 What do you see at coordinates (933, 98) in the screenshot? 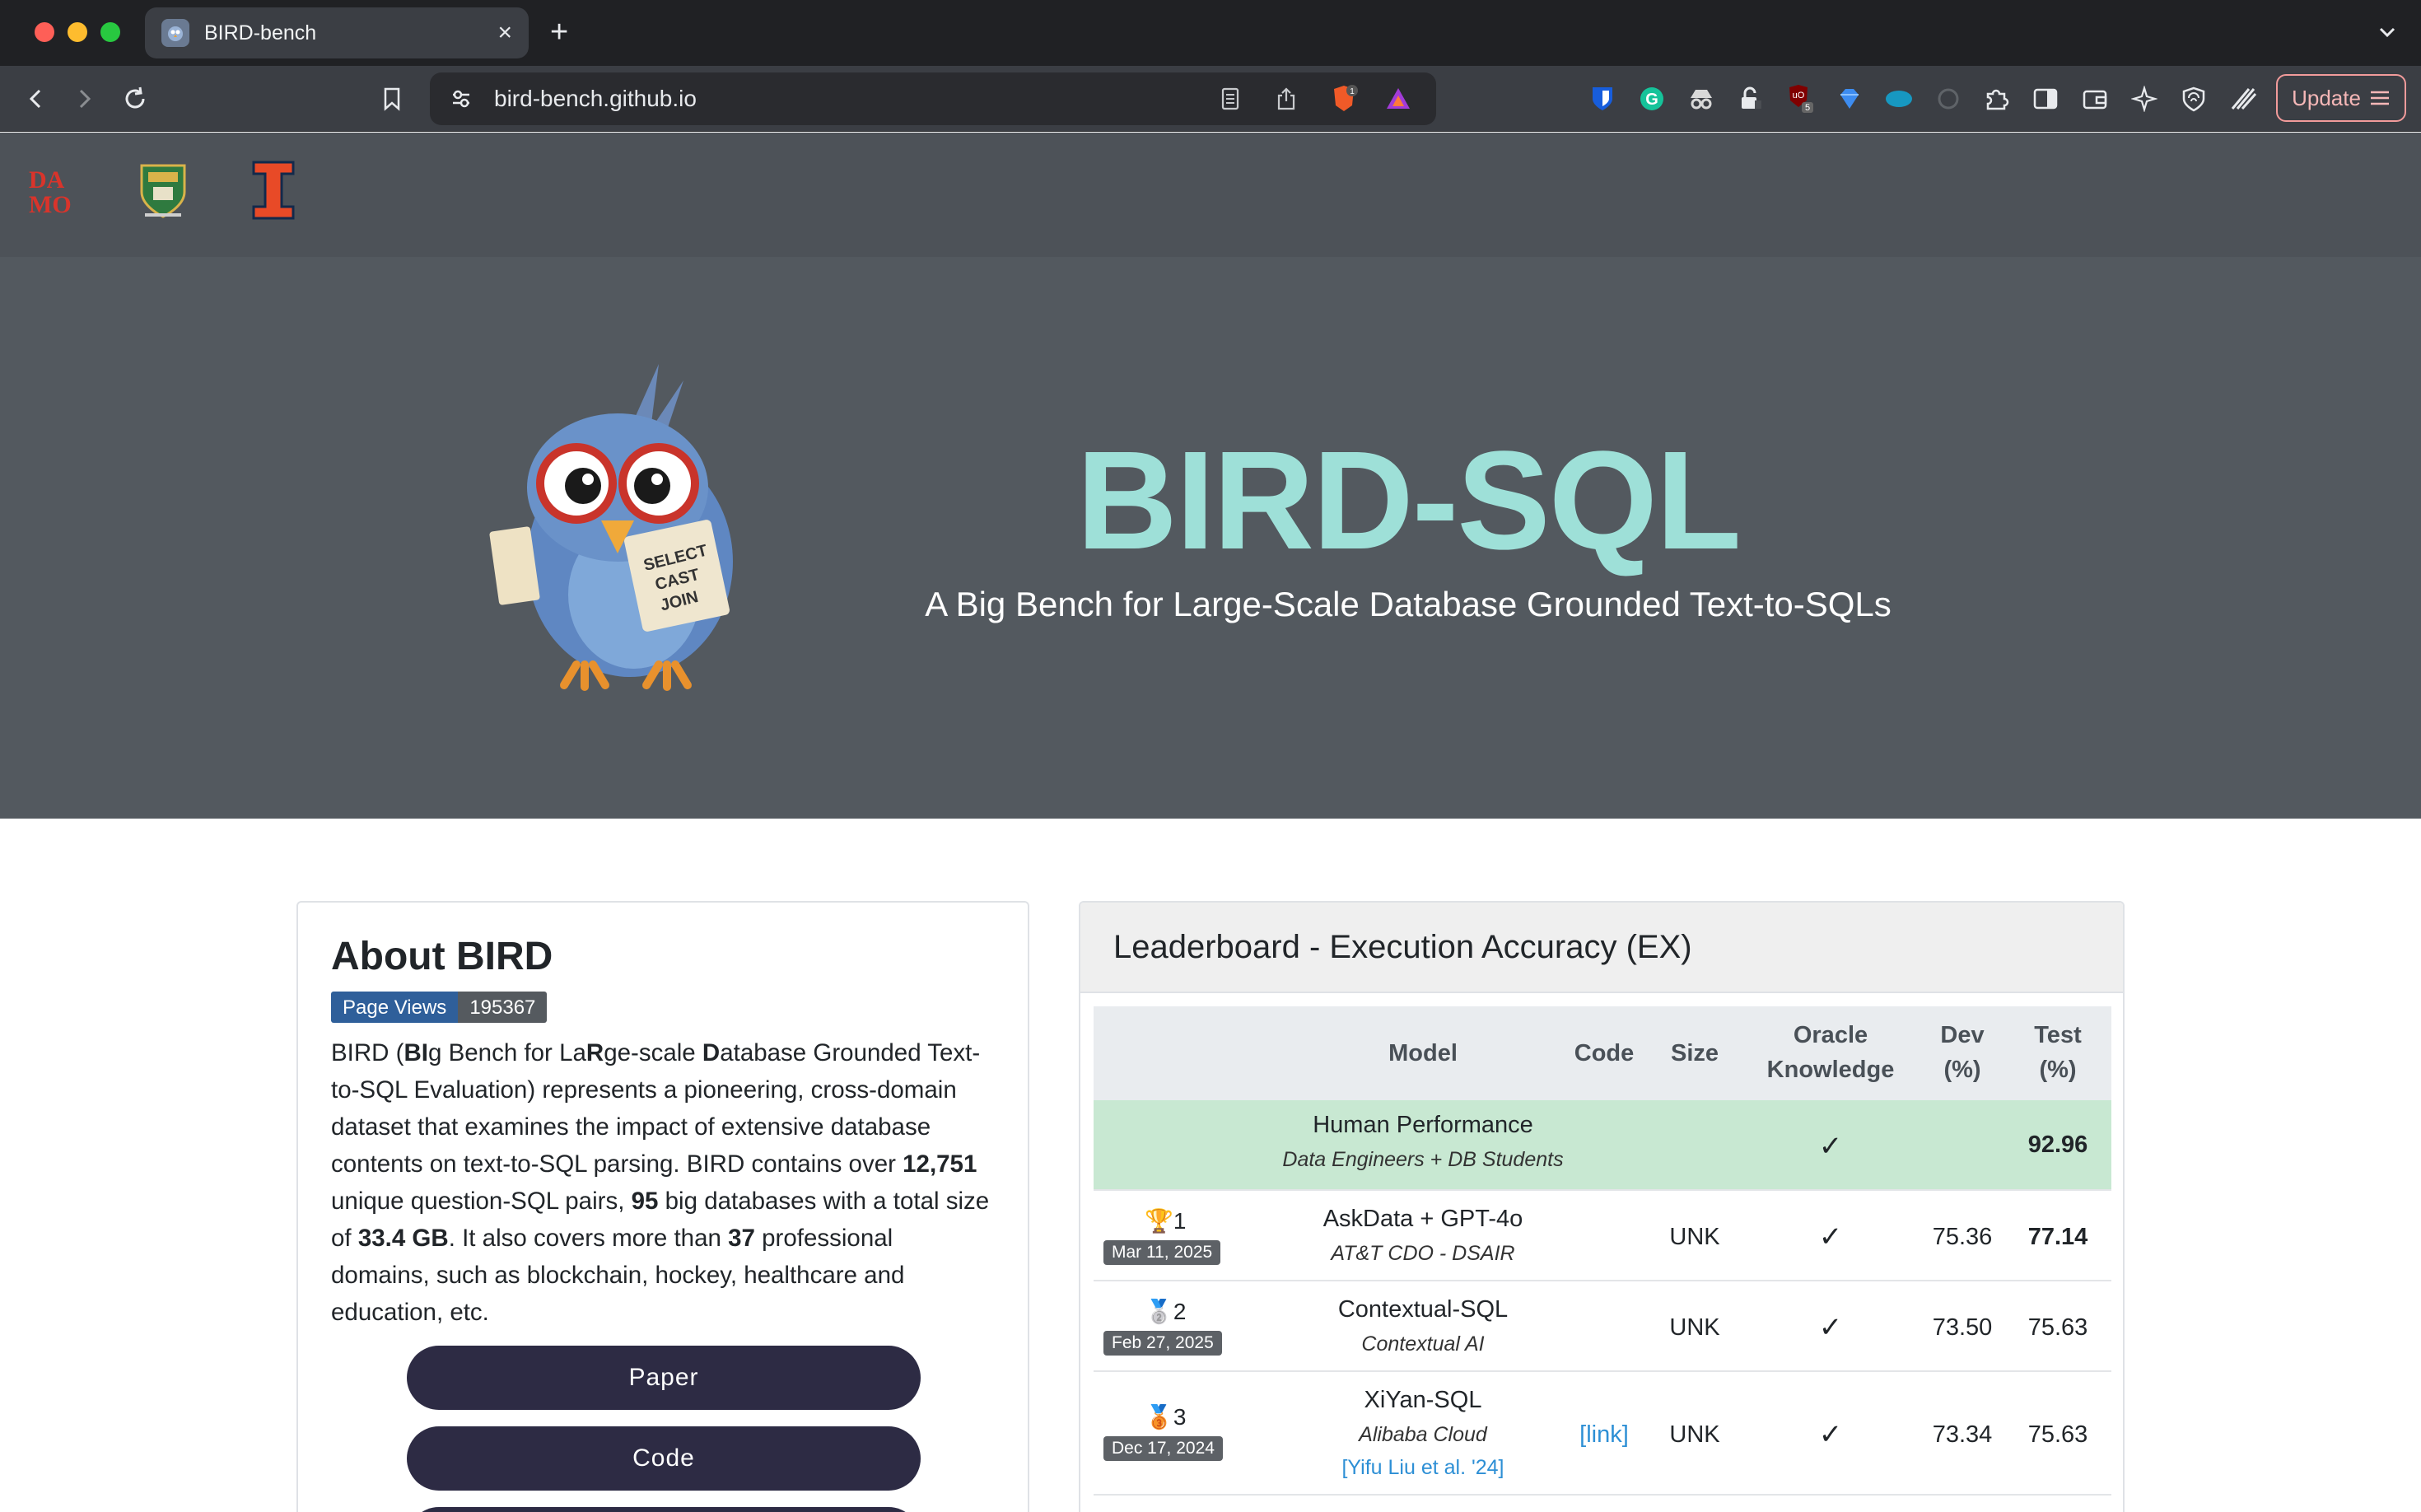
I see `address-bar: bird-bench.github.io 1` at bounding box center [933, 98].